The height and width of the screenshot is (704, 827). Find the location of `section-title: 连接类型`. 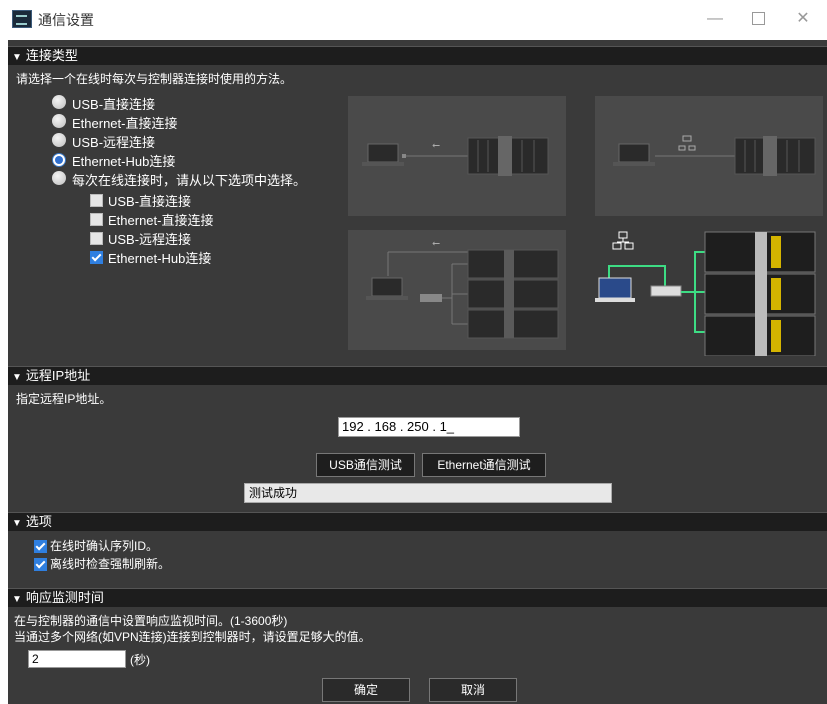

section-title: 连接类型 is located at coordinates (51, 55).